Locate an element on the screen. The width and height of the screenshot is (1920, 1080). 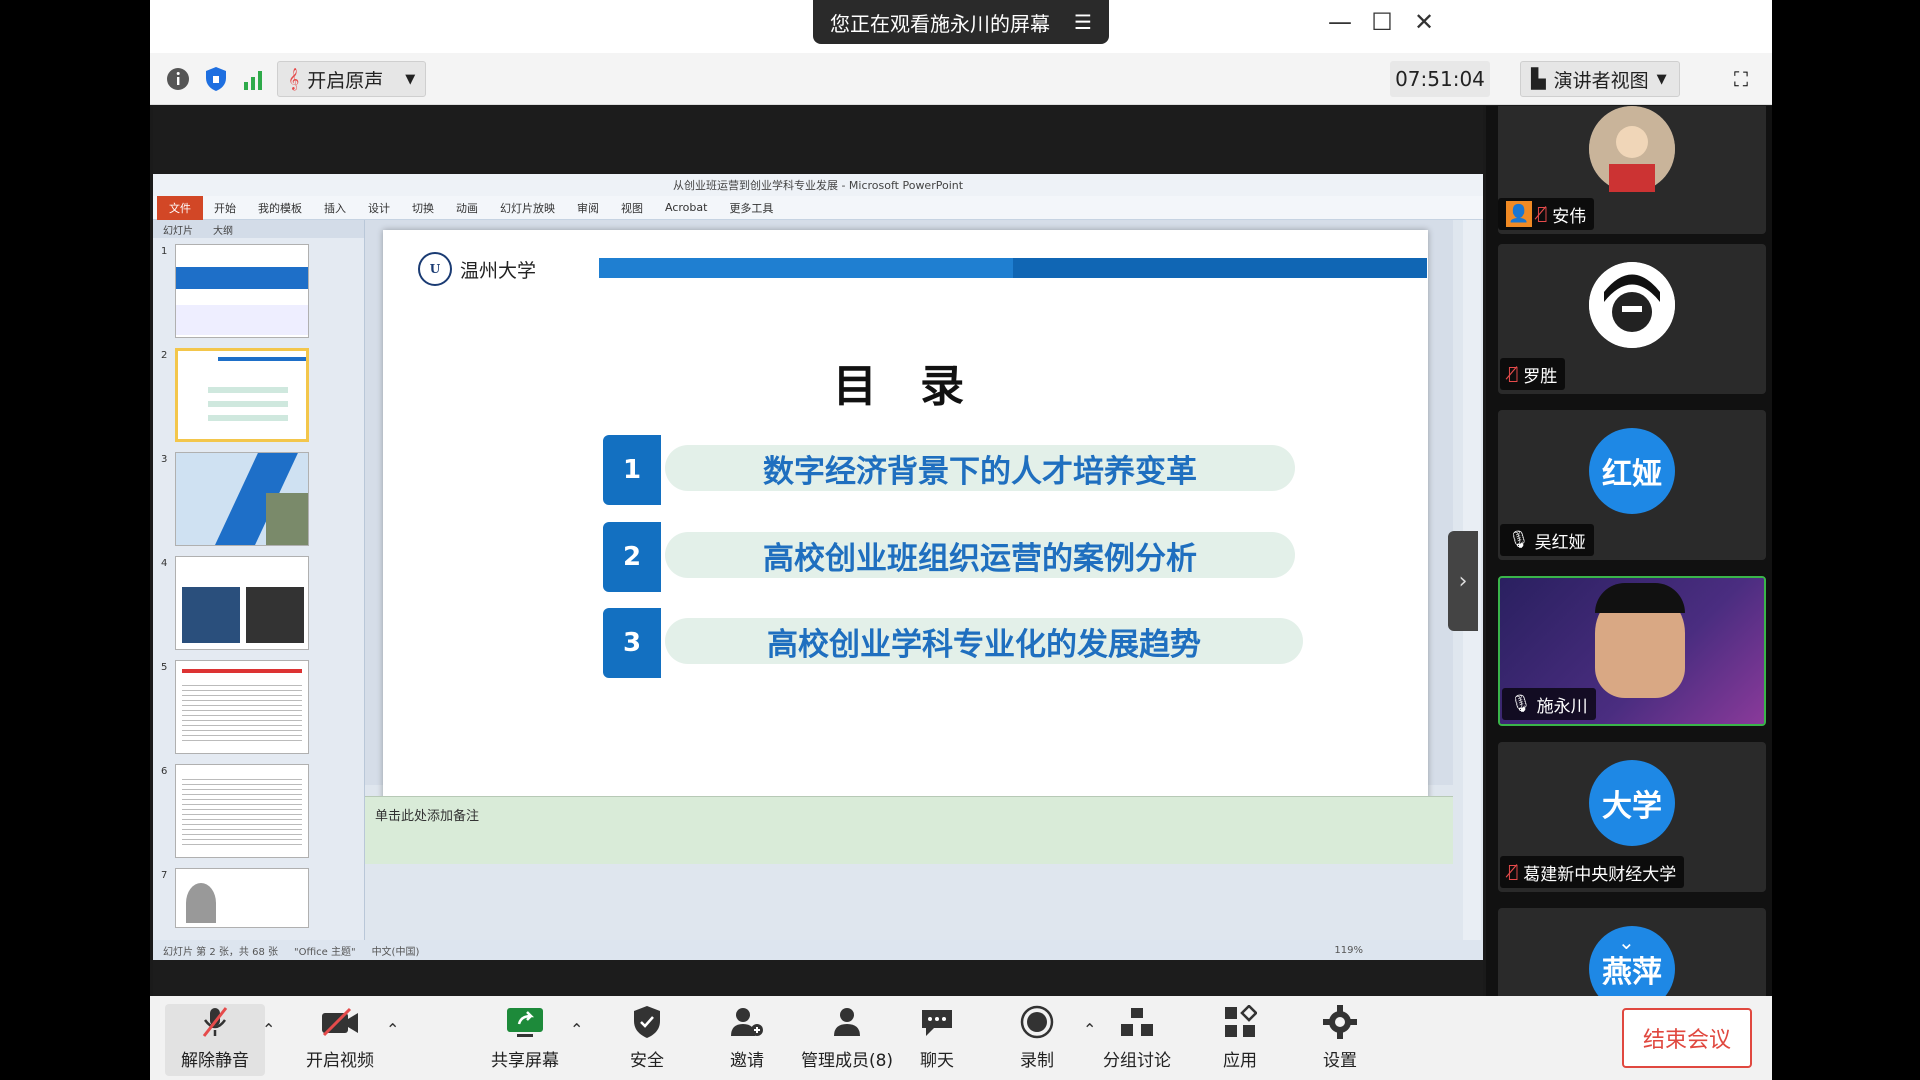
ppt-status-bar: 幻灯片 第 2 张，共 68 张 "Office 主题" 中文(中国) 119% is located at coordinates (818, 950).